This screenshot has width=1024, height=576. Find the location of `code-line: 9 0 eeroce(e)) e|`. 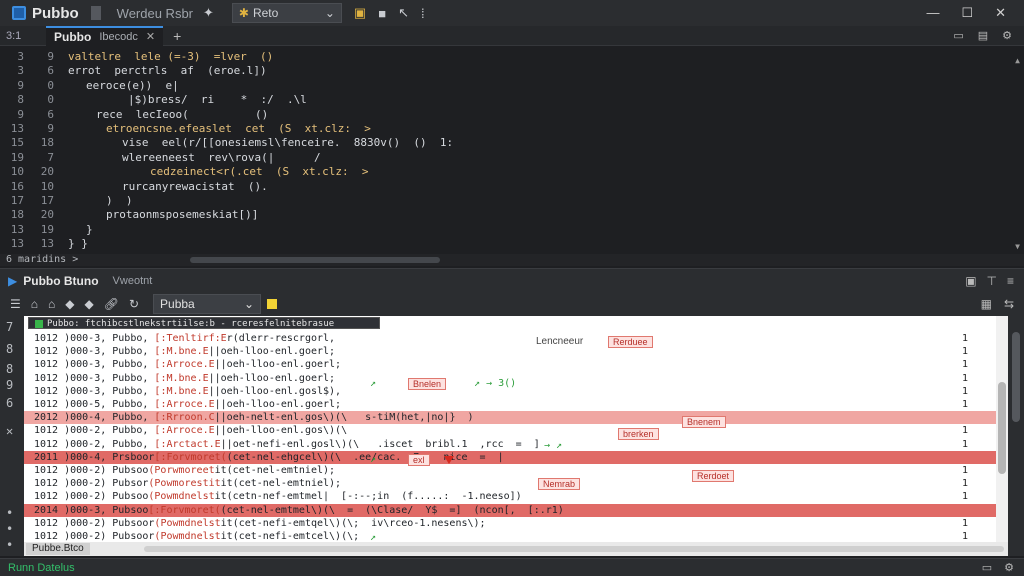

code-line: 9 0 eeroce(e)) e| is located at coordinates (500, 86).